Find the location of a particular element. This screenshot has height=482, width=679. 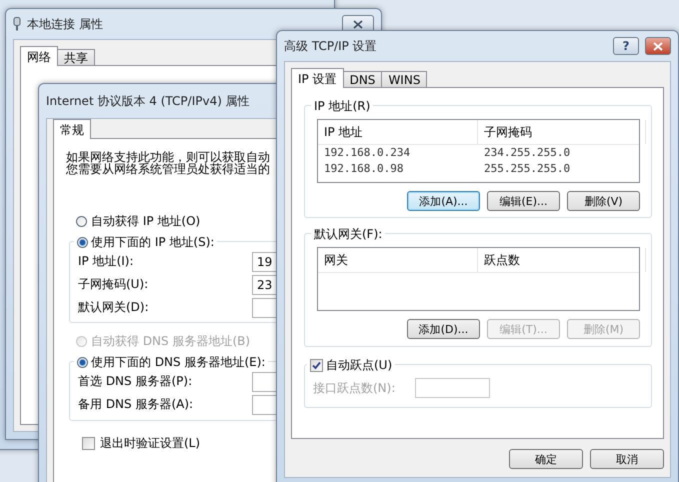

column-header: IP 地址 is located at coordinates (398, 132).